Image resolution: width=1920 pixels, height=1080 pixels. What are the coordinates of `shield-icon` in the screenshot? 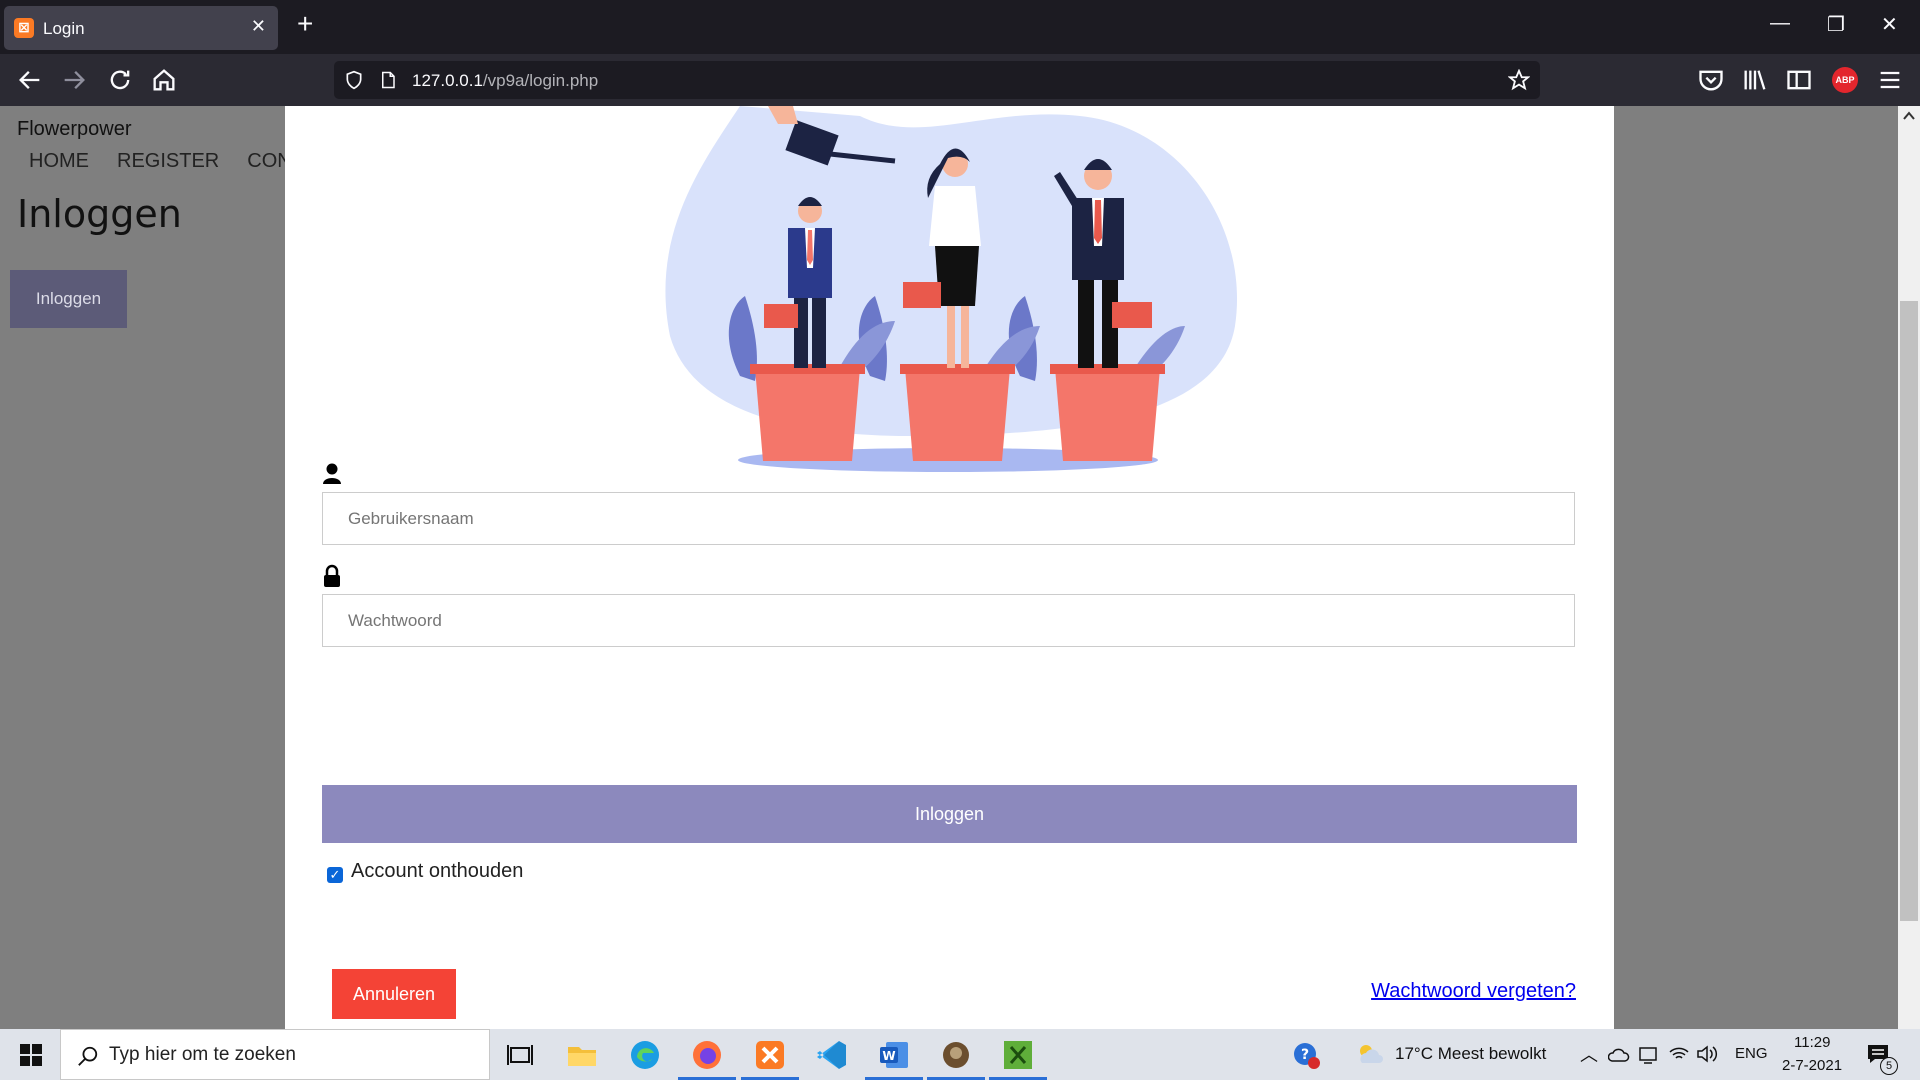 It's located at (354, 80).